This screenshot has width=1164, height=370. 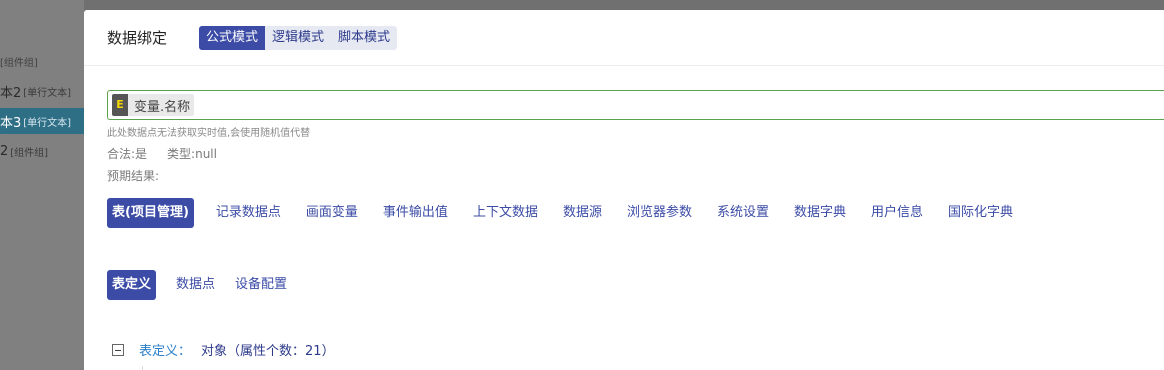 I want to click on variable-token: E 变量.名称, so click(x=153, y=105).